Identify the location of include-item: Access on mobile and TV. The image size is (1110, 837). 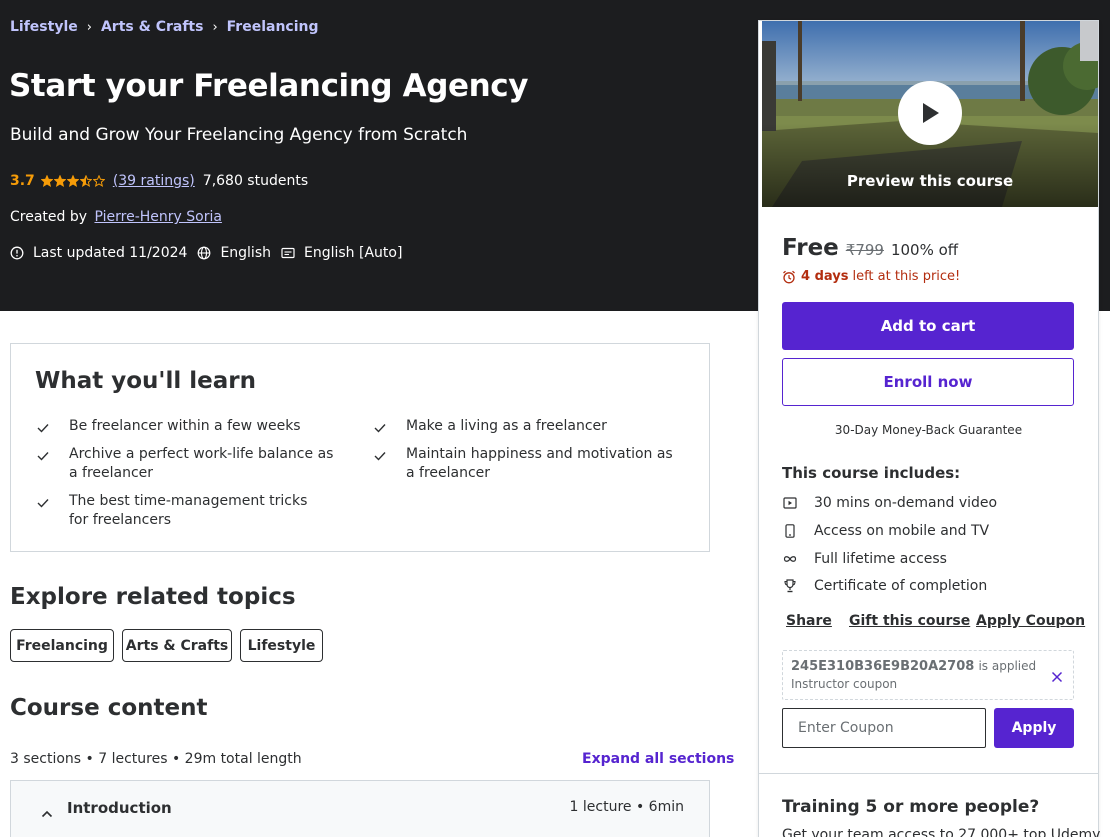
(886, 531).